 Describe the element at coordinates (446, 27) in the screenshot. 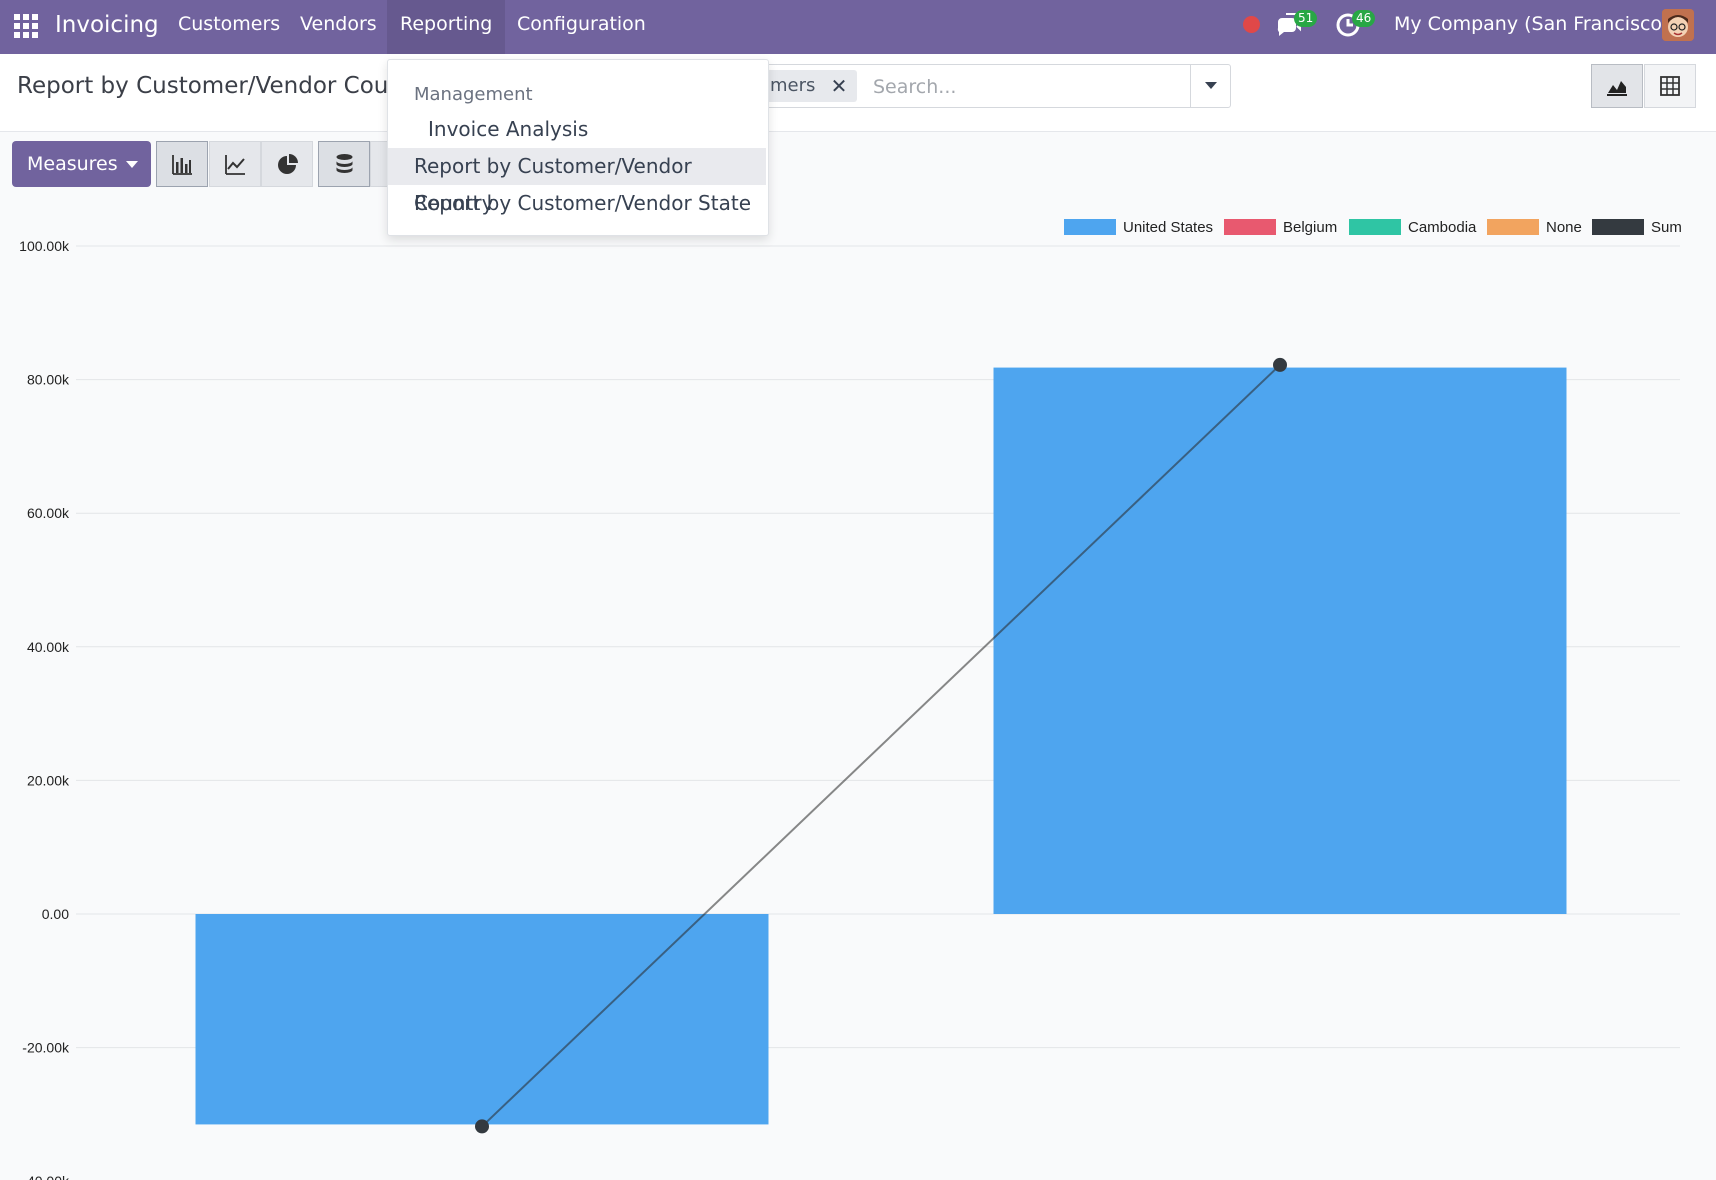

I see `menu-reporting: Reporting` at that location.